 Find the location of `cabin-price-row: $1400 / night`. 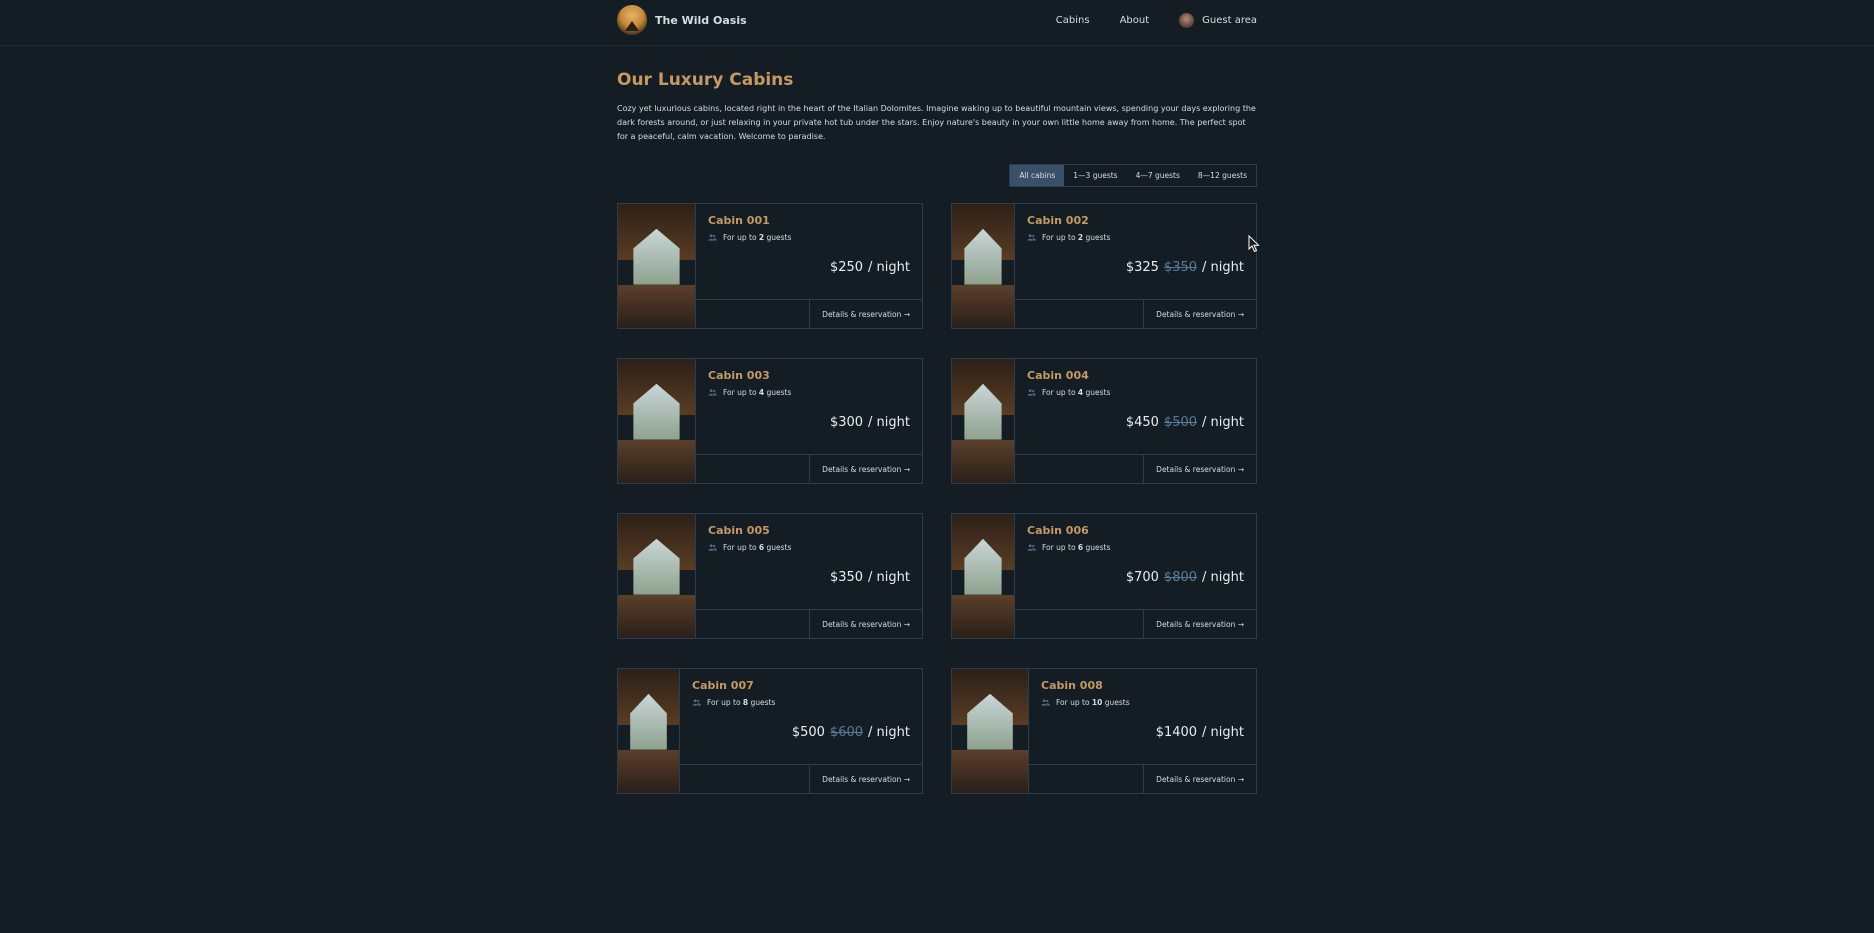

cabin-price-row: $1400 / night is located at coordinates (1142, 732).